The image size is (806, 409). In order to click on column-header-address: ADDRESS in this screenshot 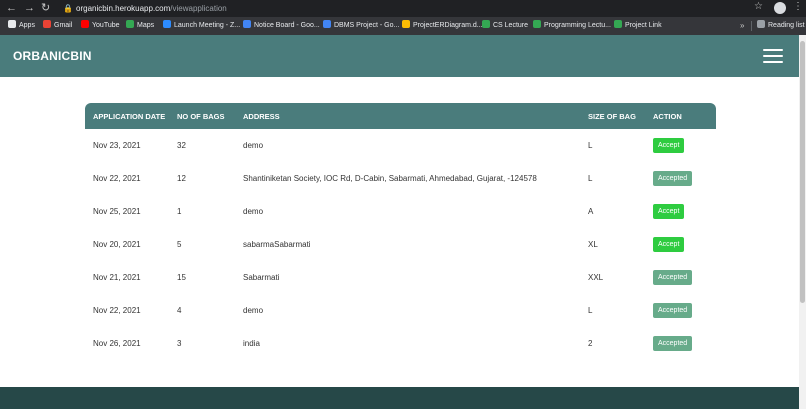, I will do `click(261, 116)`.